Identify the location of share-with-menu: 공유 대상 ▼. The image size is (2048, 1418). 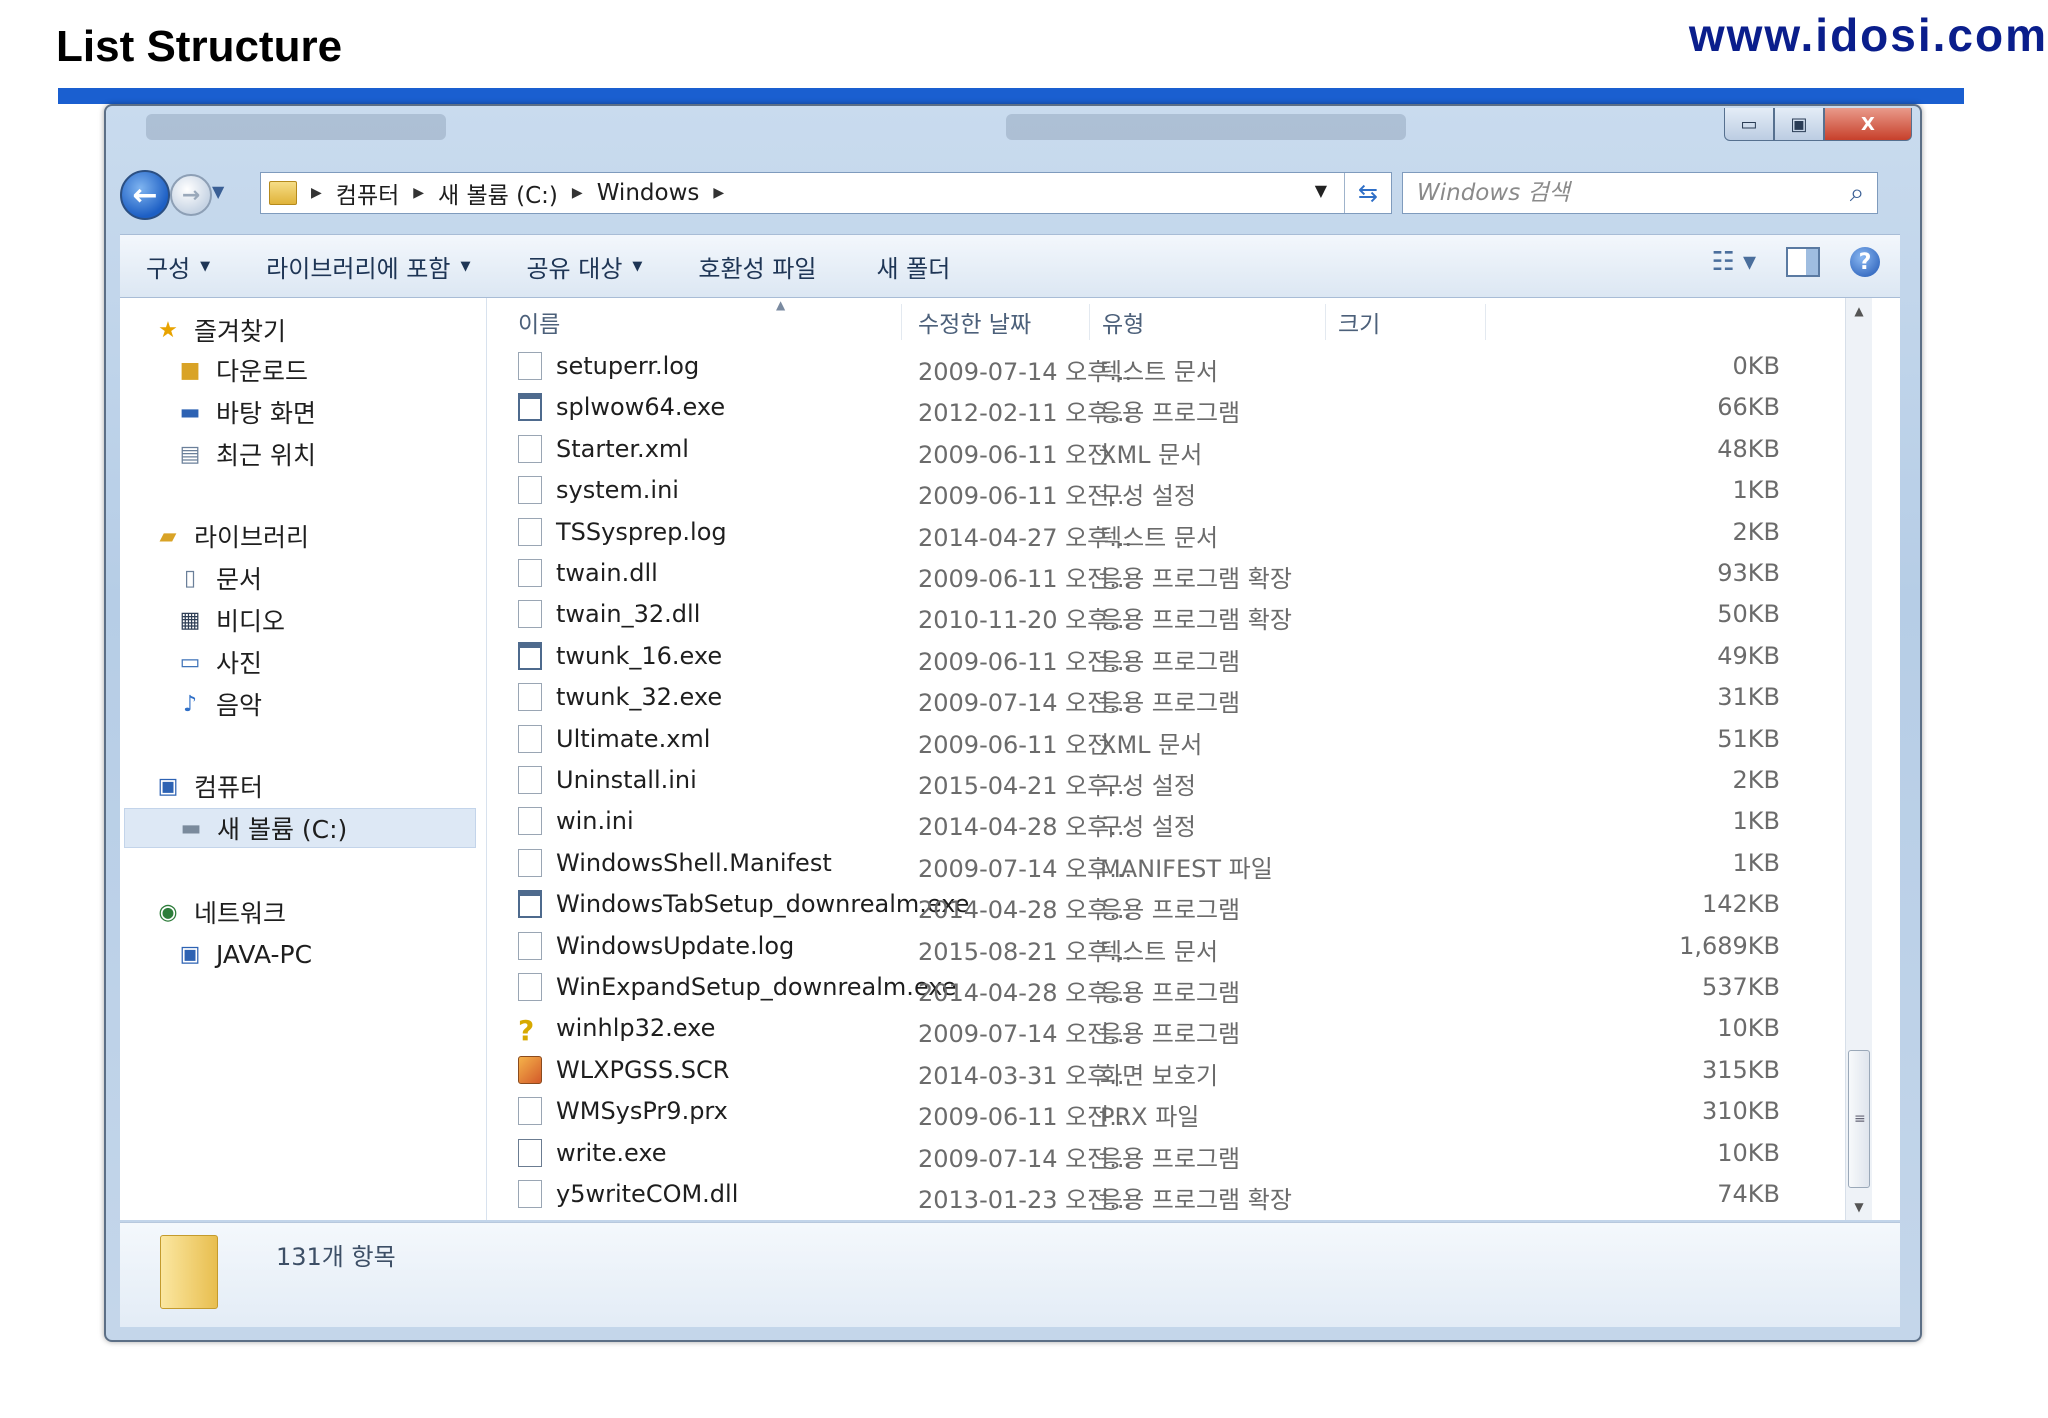
(584, 266).